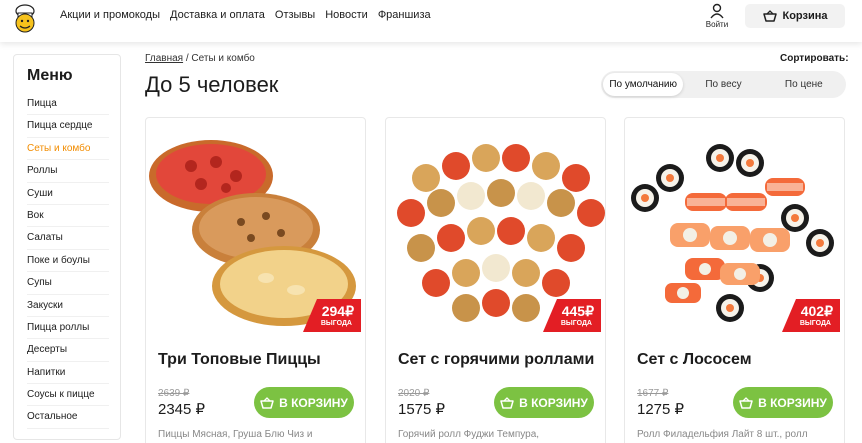 The height and width of the screenshot is (443, 862). Describe the element at coordinates (717, 24) in the screenshot. I see `login-label: Войти` at that location.